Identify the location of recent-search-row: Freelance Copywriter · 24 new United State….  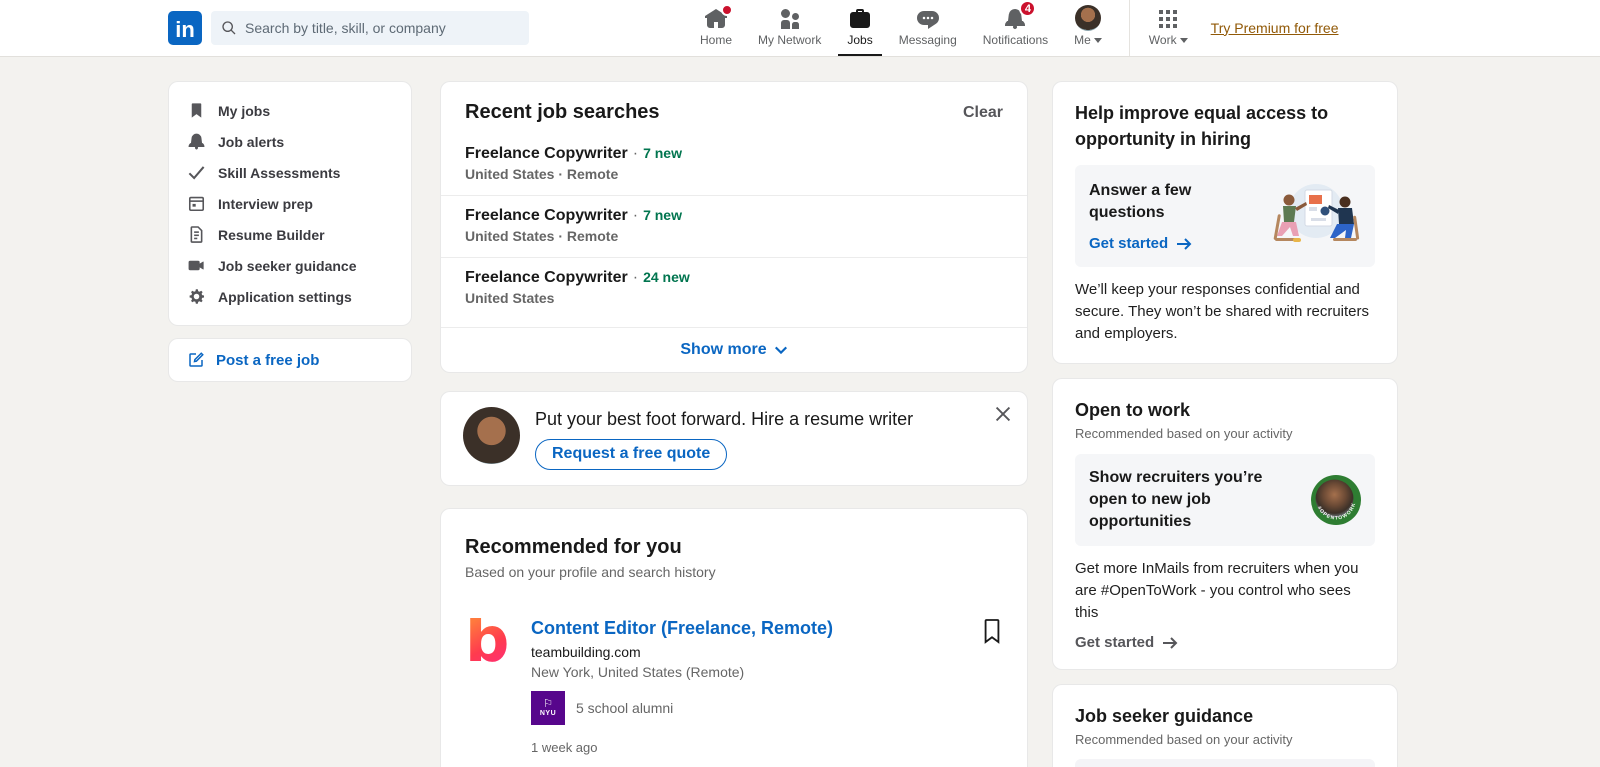
(734, 288).